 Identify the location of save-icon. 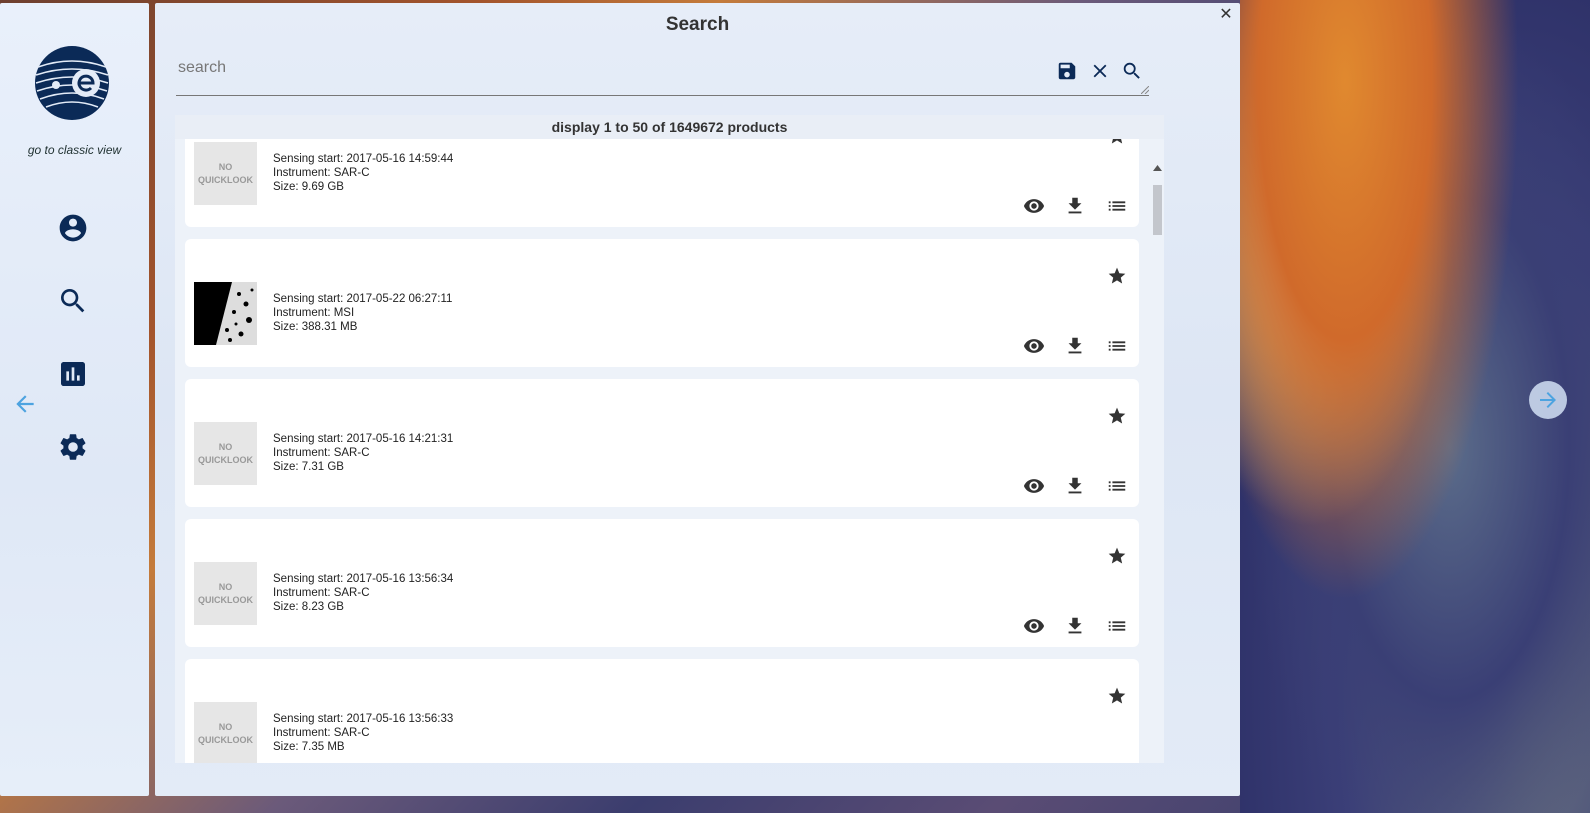
(1067, 71).